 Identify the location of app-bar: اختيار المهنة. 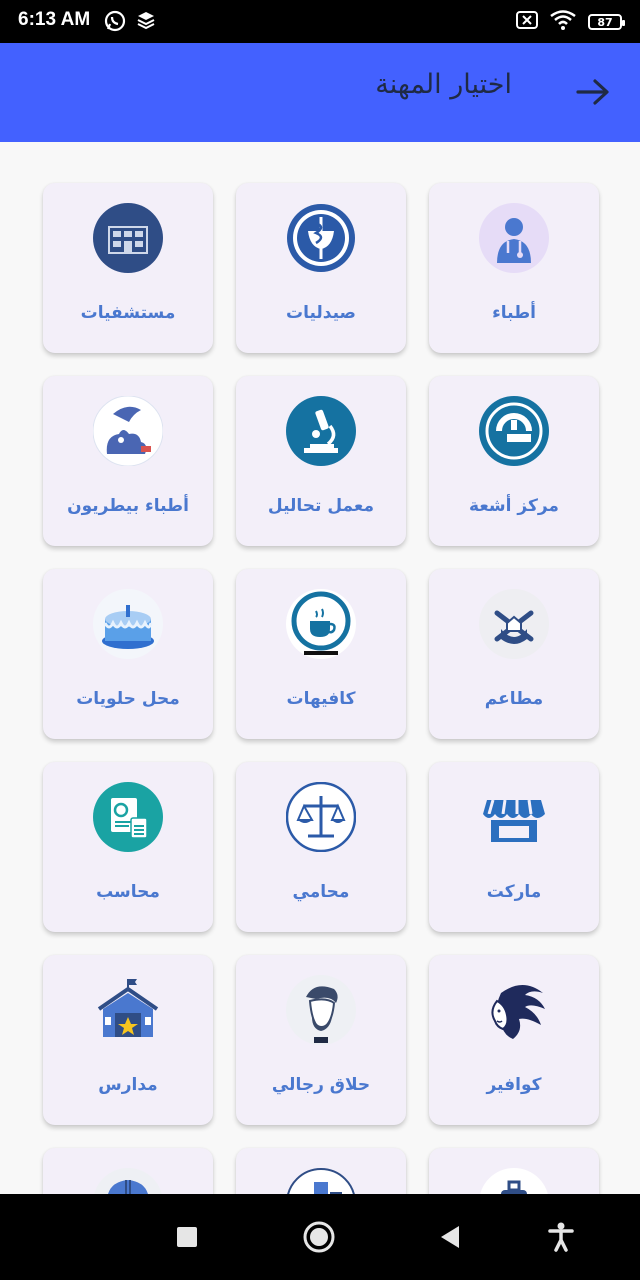
(320, 92).